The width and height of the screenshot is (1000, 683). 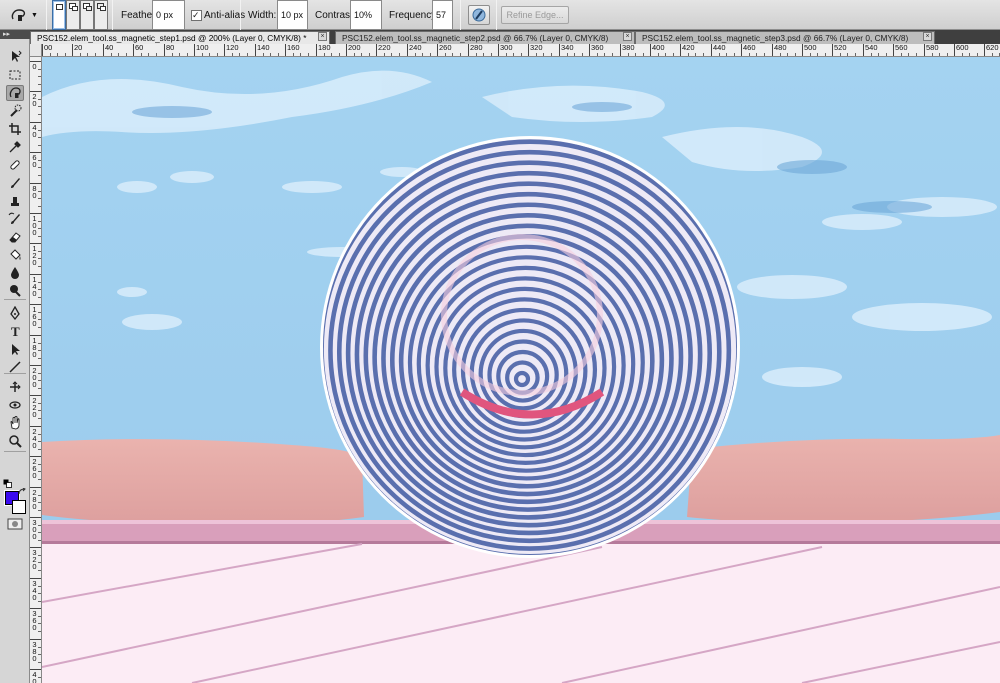 I want to click on crop-tool, so click(x=15, y=129).